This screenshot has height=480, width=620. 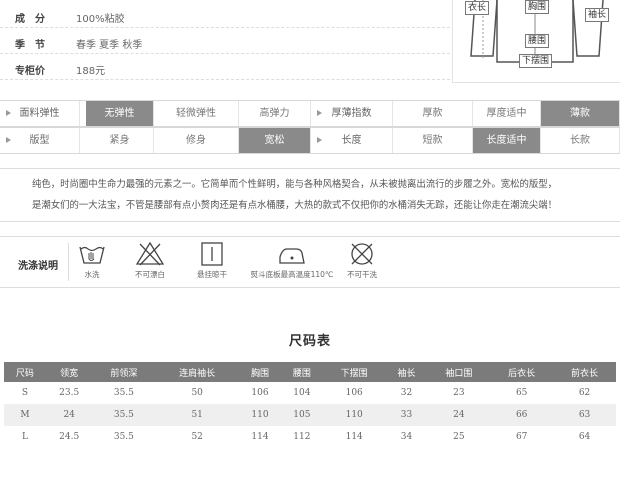 I want to click on table-cell: 112, so click(x=301, y=437).